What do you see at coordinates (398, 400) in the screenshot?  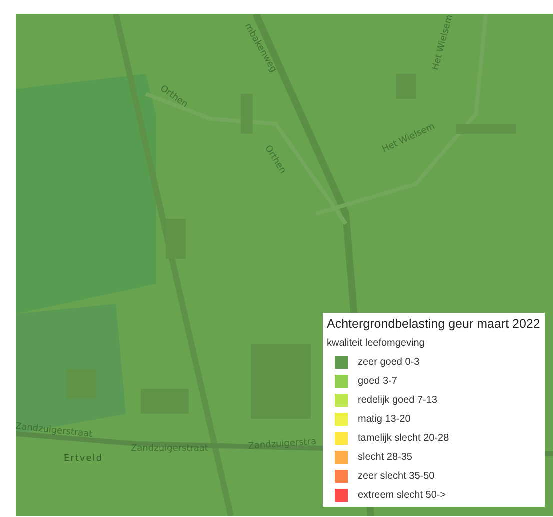 I see `legend-label: redelijk goed 7-13` at bounding box center [398, 400].